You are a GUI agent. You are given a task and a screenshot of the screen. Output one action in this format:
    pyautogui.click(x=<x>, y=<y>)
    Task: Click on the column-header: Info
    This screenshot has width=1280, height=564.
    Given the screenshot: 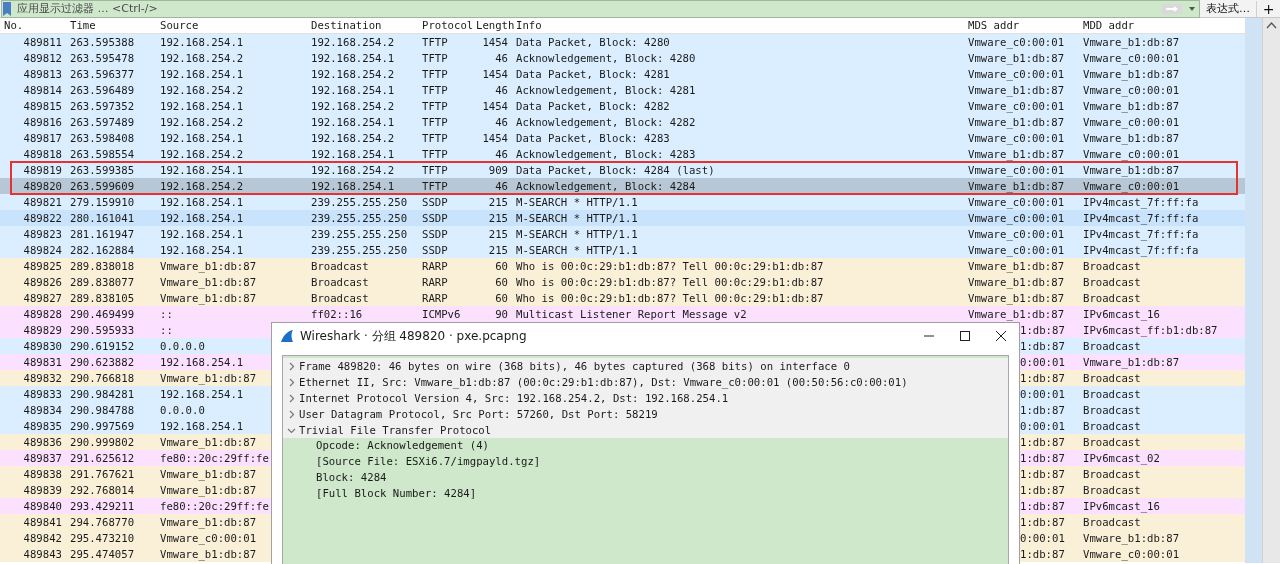 What is the action you would take?
    pyautogui.click(x=529, y=25)
    